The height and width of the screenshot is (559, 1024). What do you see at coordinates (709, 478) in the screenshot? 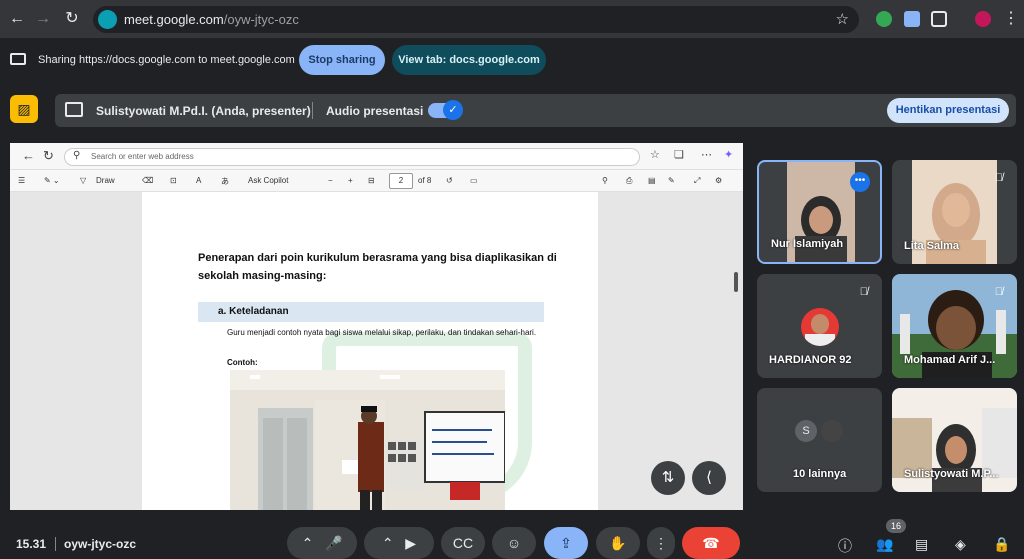
I see `share-button: ⟨` at bounding box center [709, 478].